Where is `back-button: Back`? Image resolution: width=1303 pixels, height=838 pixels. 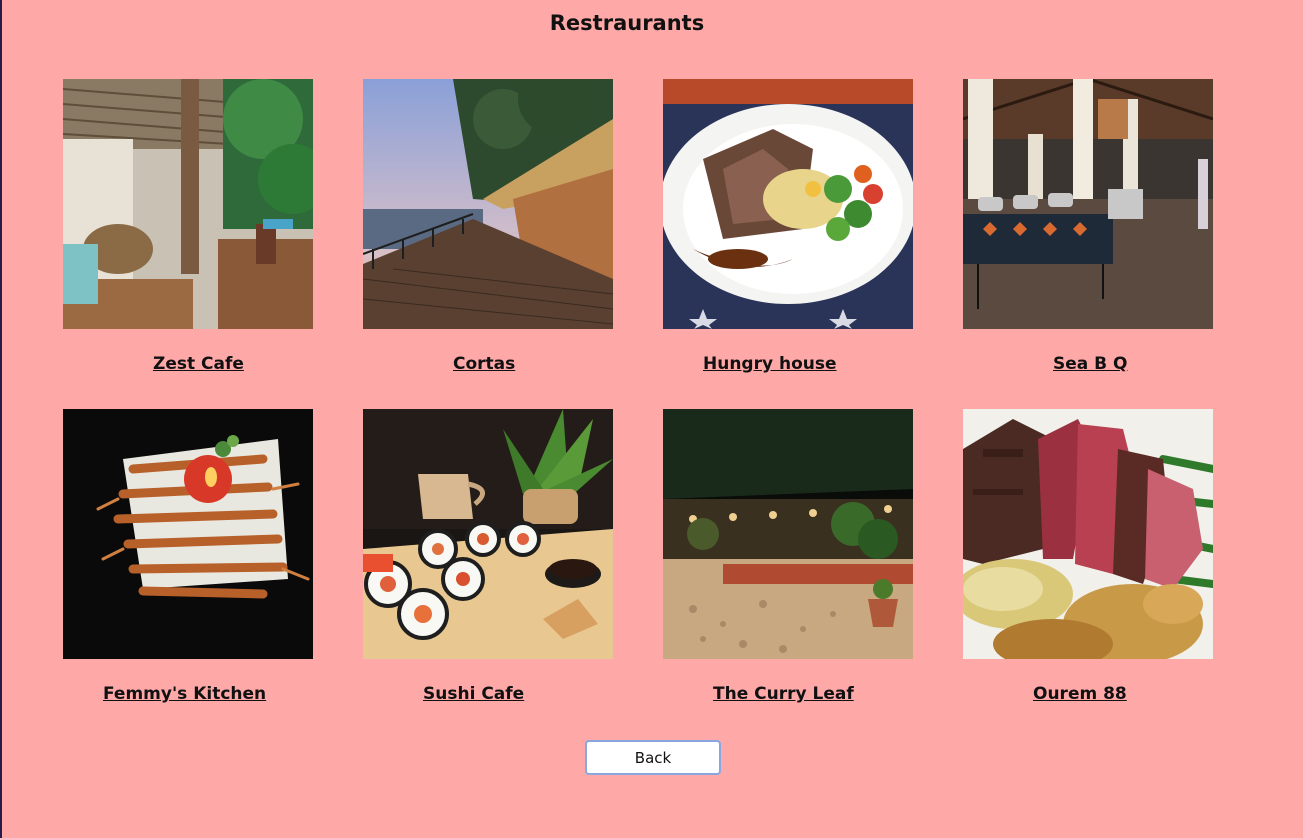
back-button: Back is located at coordinates (653, 757).